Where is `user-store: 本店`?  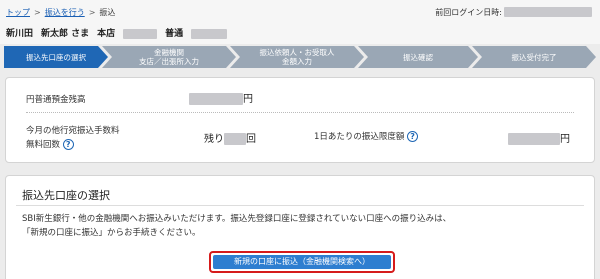
user-store: 本店 is located at coordinates (106, 34).